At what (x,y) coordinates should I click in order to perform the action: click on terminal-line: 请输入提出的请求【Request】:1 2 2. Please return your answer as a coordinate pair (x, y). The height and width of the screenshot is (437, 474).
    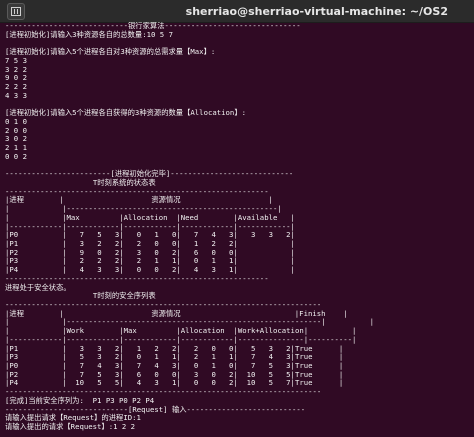
    Looking at the image, I should click on (70, 427).